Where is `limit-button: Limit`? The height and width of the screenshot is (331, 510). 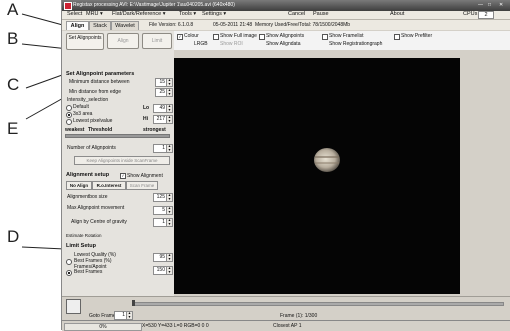
limit-button: Limit is located at coordinates (157, 41).